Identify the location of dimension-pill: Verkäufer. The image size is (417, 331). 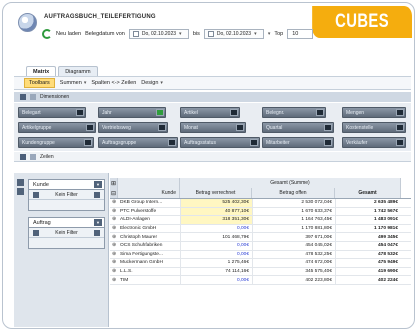
(374, 142).